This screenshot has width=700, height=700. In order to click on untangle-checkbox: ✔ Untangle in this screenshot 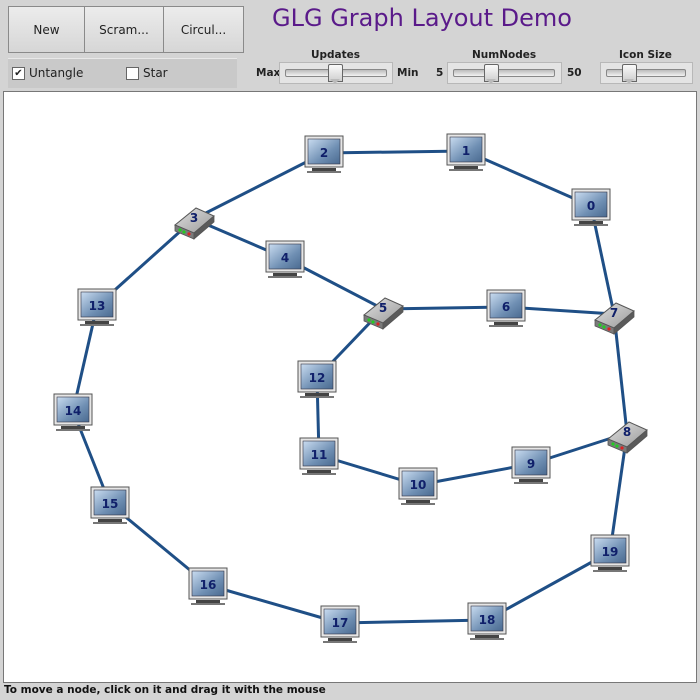, I will do `click(47, 73)`.